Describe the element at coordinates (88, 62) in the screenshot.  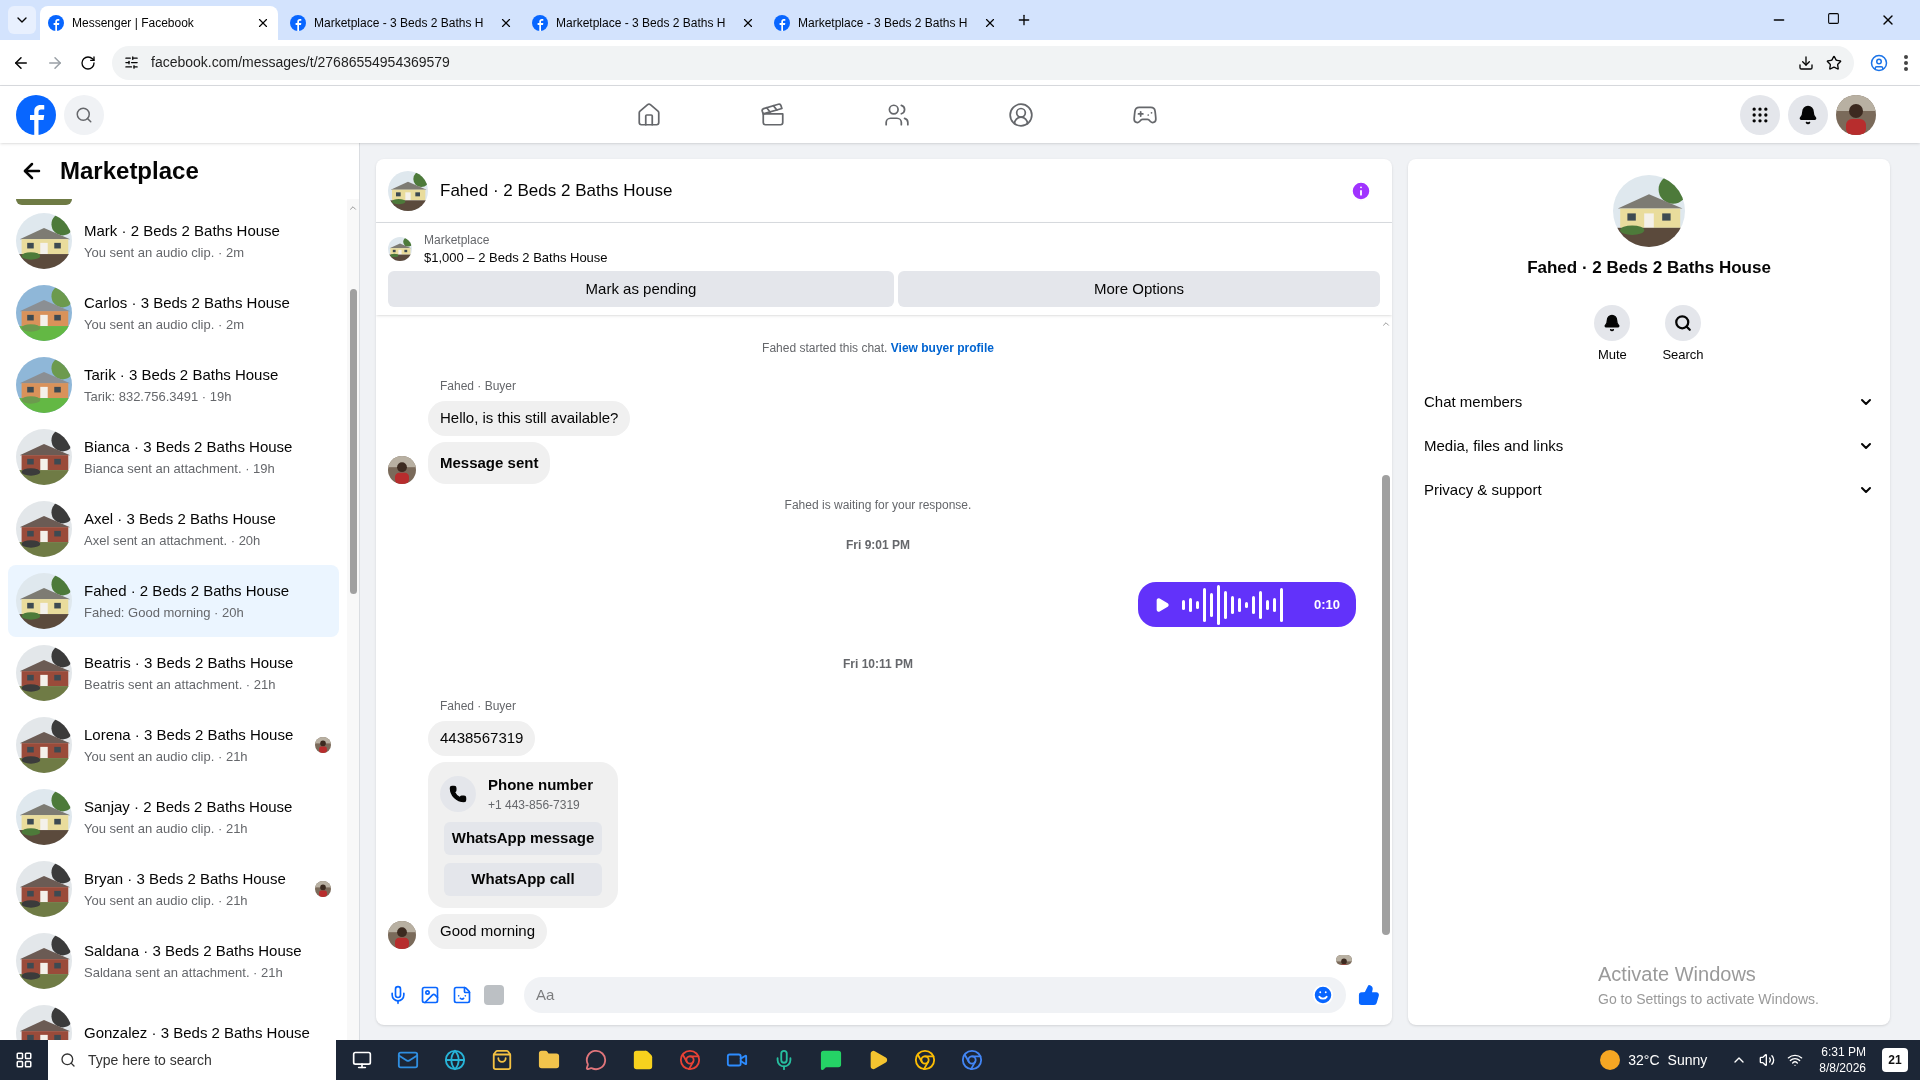
I see `reload-icon` at that location.